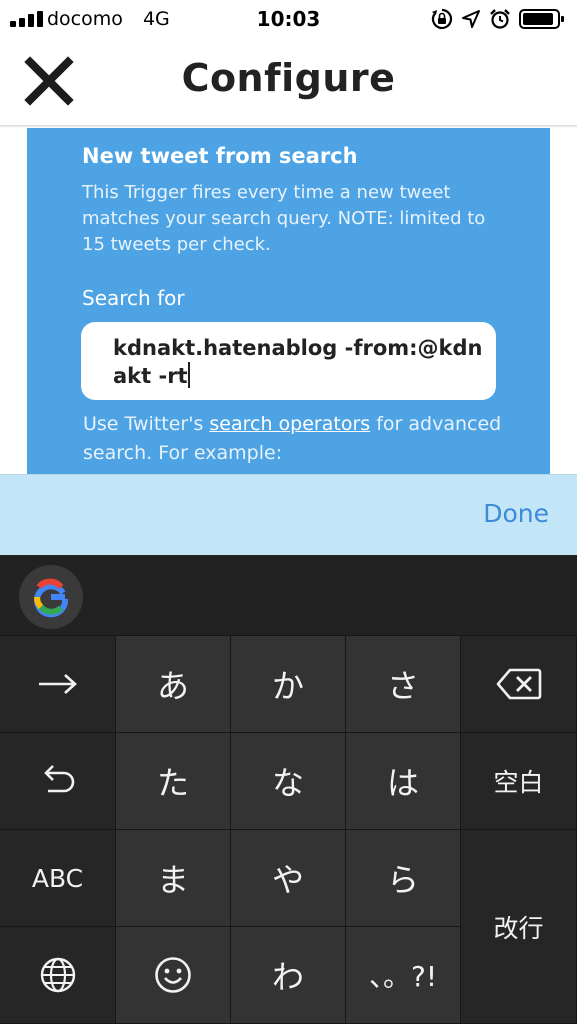 The image size is (577, 1024). I want to click on search-query-input: kdnakt.hatenablog -from:@kdnakt -rt, so click(288, 361).